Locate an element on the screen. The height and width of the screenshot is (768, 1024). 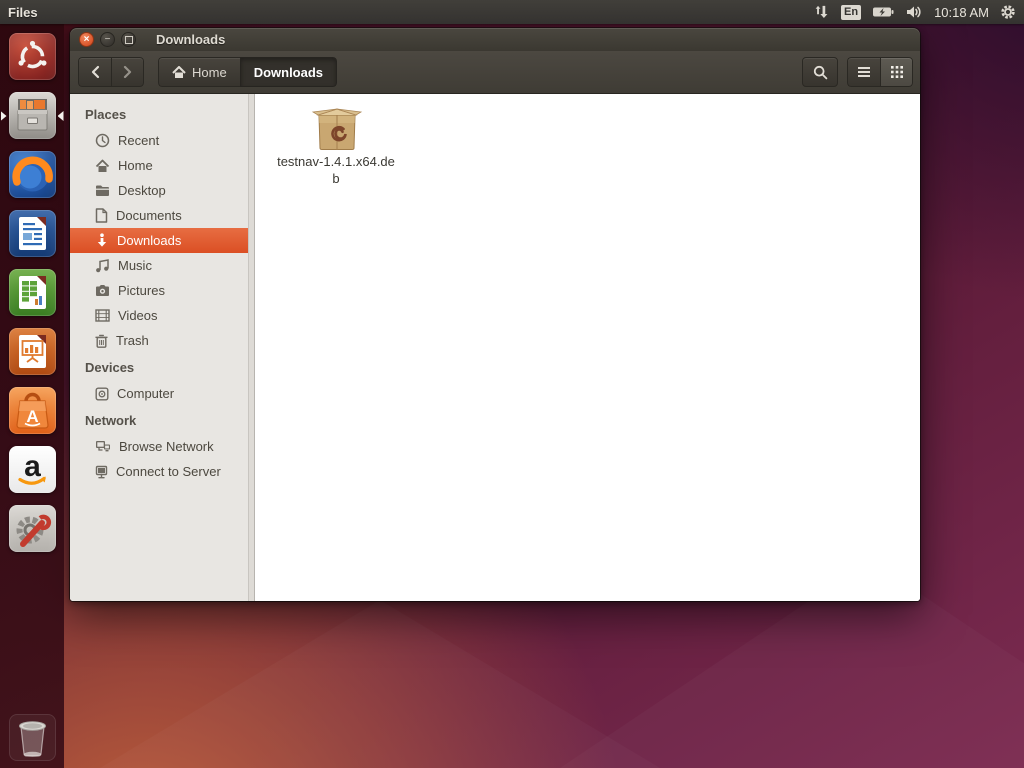
downloads-arrow-icon is located at coordinates (102, 240).